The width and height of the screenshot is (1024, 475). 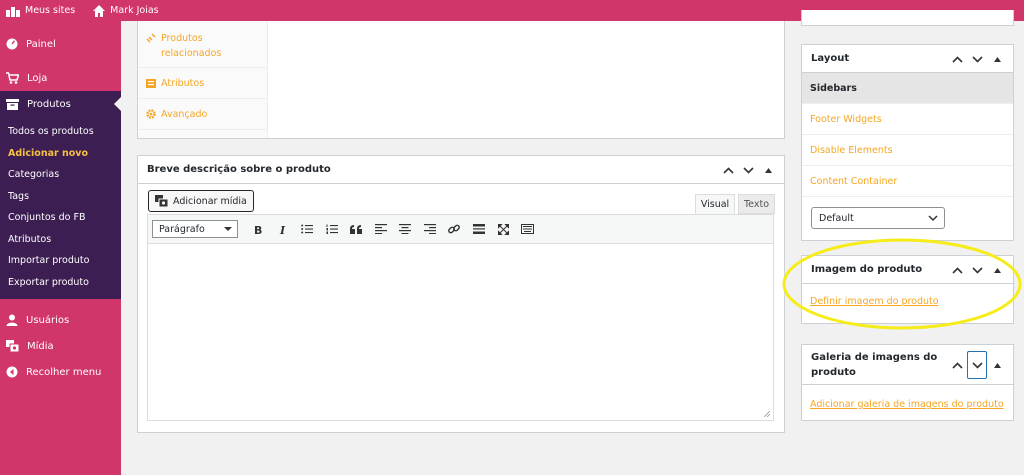 I want to click on add-media-label: Adicionar mídia, so click(x=210, y=201).